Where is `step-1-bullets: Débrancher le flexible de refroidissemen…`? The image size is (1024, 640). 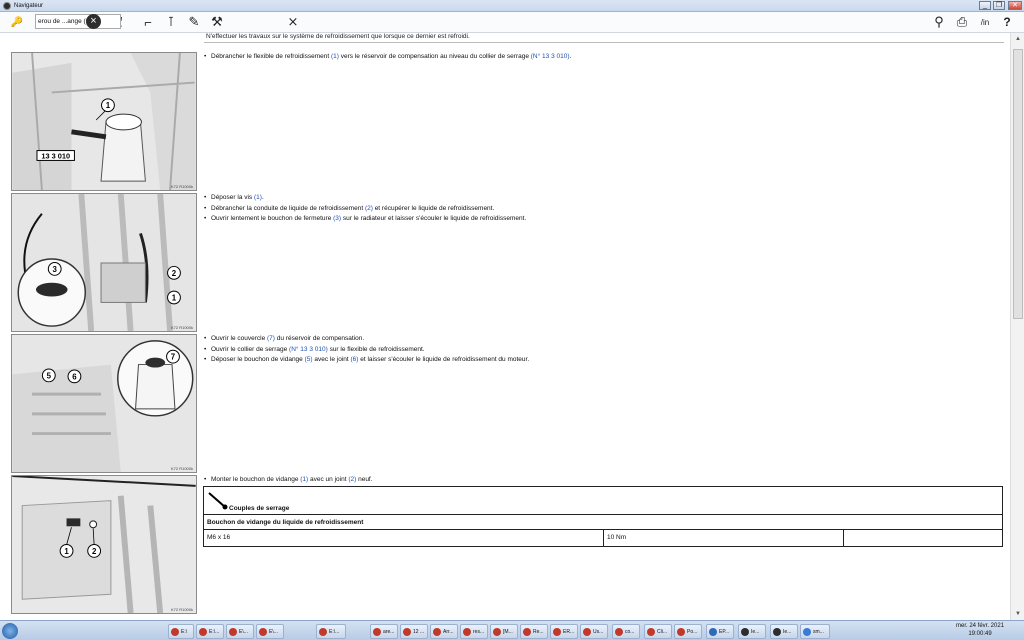 step-1-bullets: Débrancher le flexible de refroidissemen… is located at coordinates (387, 57).